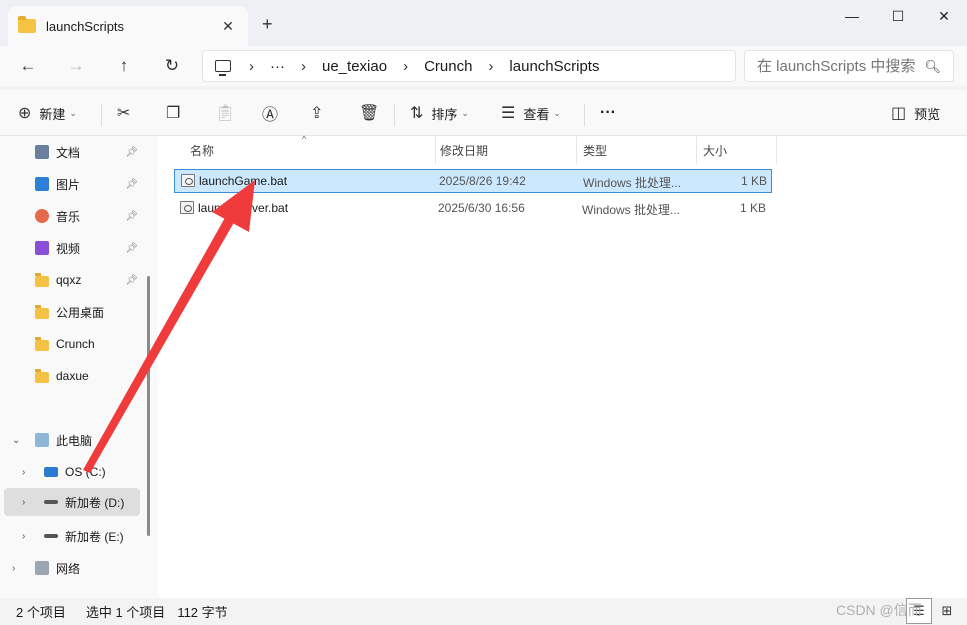 The height and width of the screenshot is (625, 967). Describe the element at coordinates (852, 16) in the screenshot. I see `minimize-button: —` at that location.